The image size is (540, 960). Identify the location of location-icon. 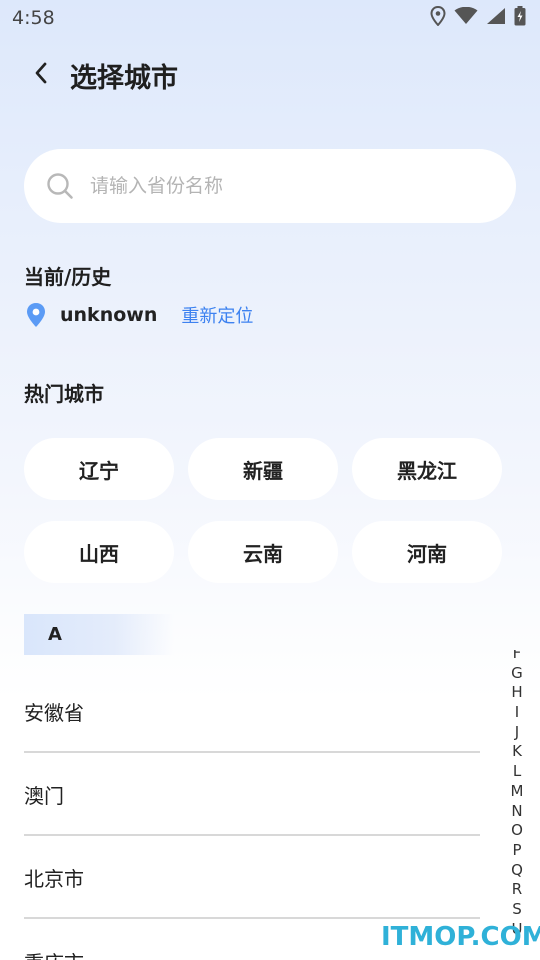
(438, 16).